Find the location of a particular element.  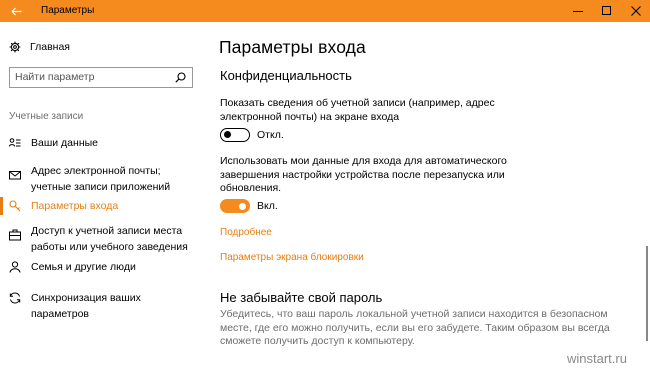

page-title: Параметры входа is located at coordinates (292, 47).